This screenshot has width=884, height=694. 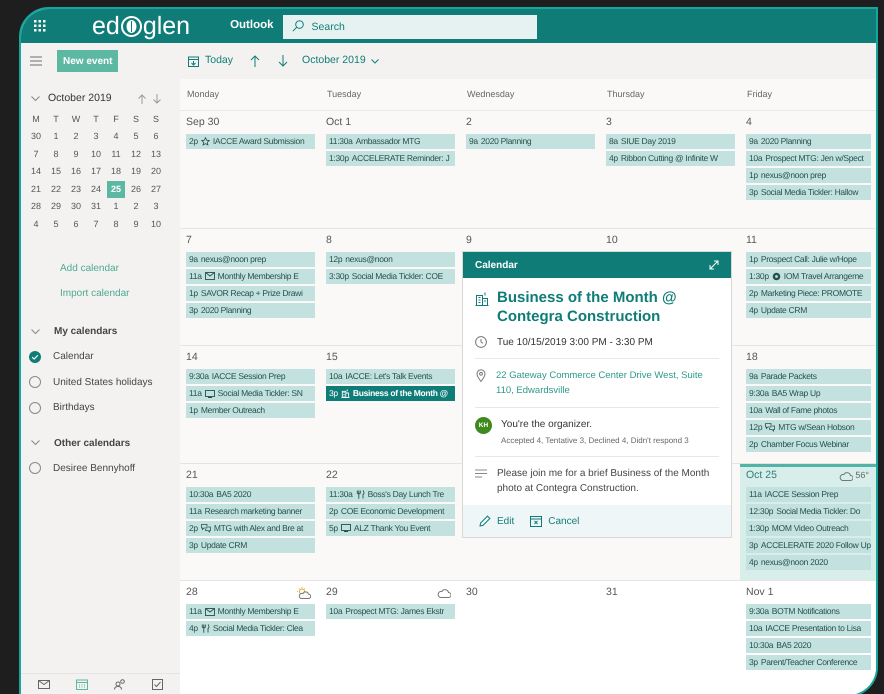 What do you see at coordinates (80, 99) in the screenshot?
I see `month-title: October 2019` at bounding box center [80, 99].